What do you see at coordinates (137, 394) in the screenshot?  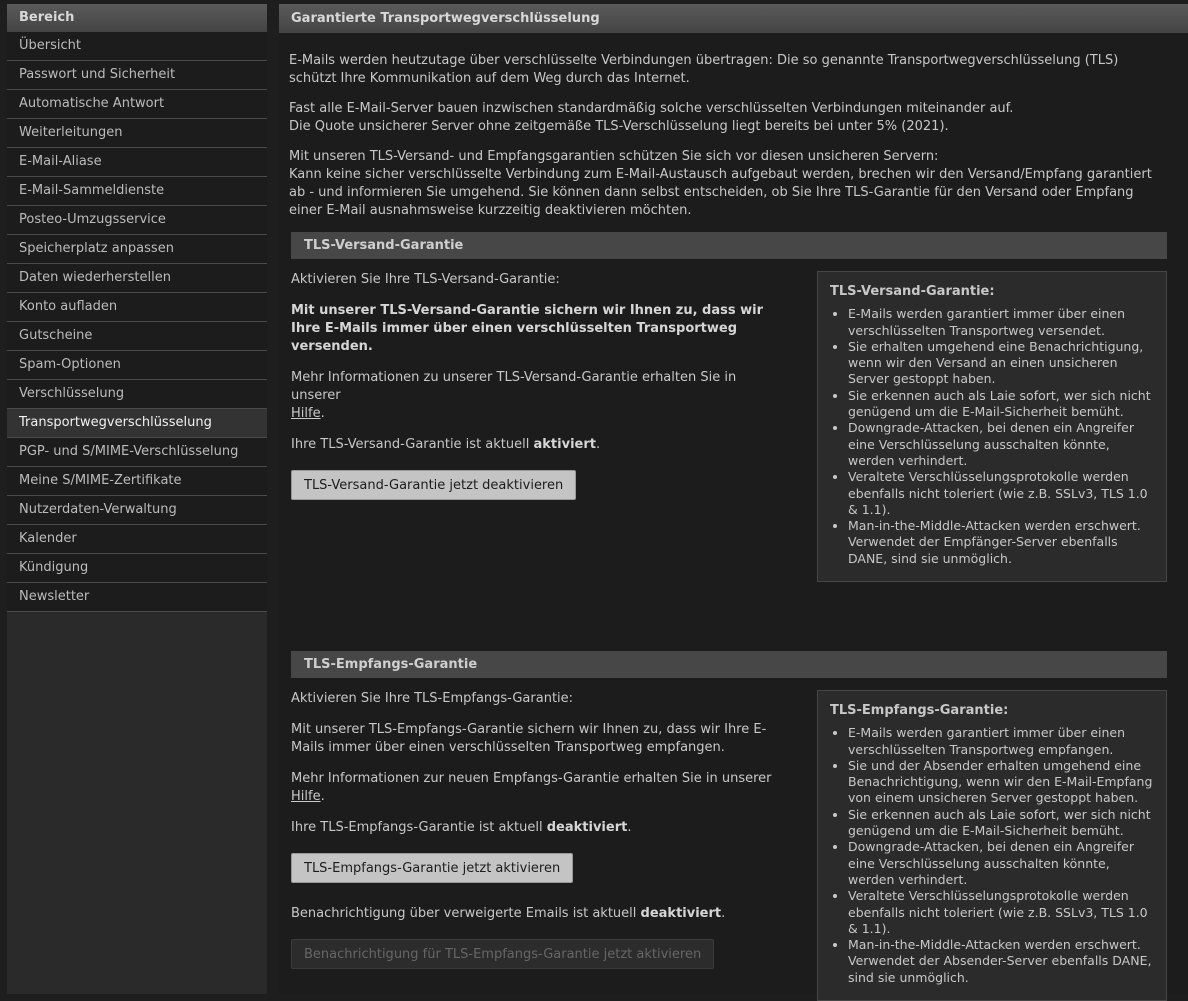 I see `sidebar-item: Verschlüsselung` at bounding box center [137, 394].